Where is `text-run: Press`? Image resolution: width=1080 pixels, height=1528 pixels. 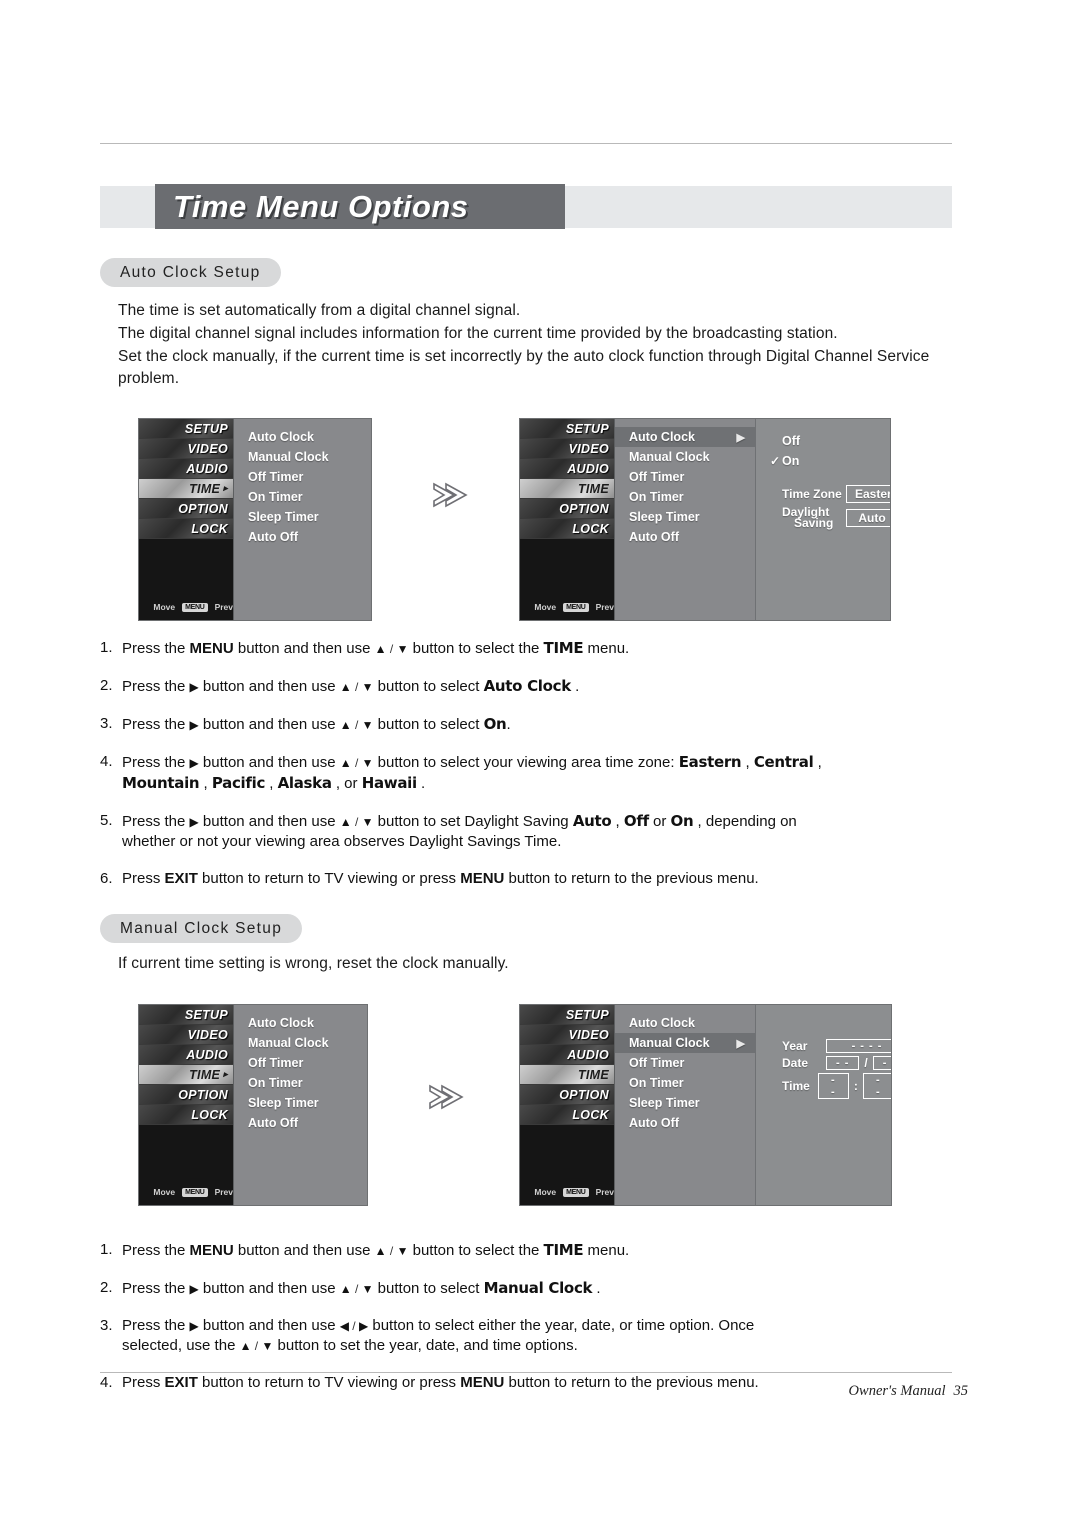
text-run: Press is located at coordinates (143, 1382).